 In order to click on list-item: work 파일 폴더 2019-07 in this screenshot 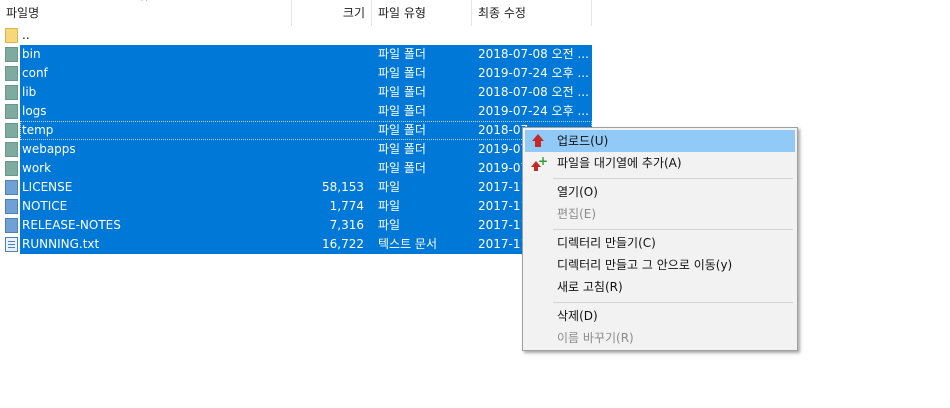, I will do `click(296, 168)`.